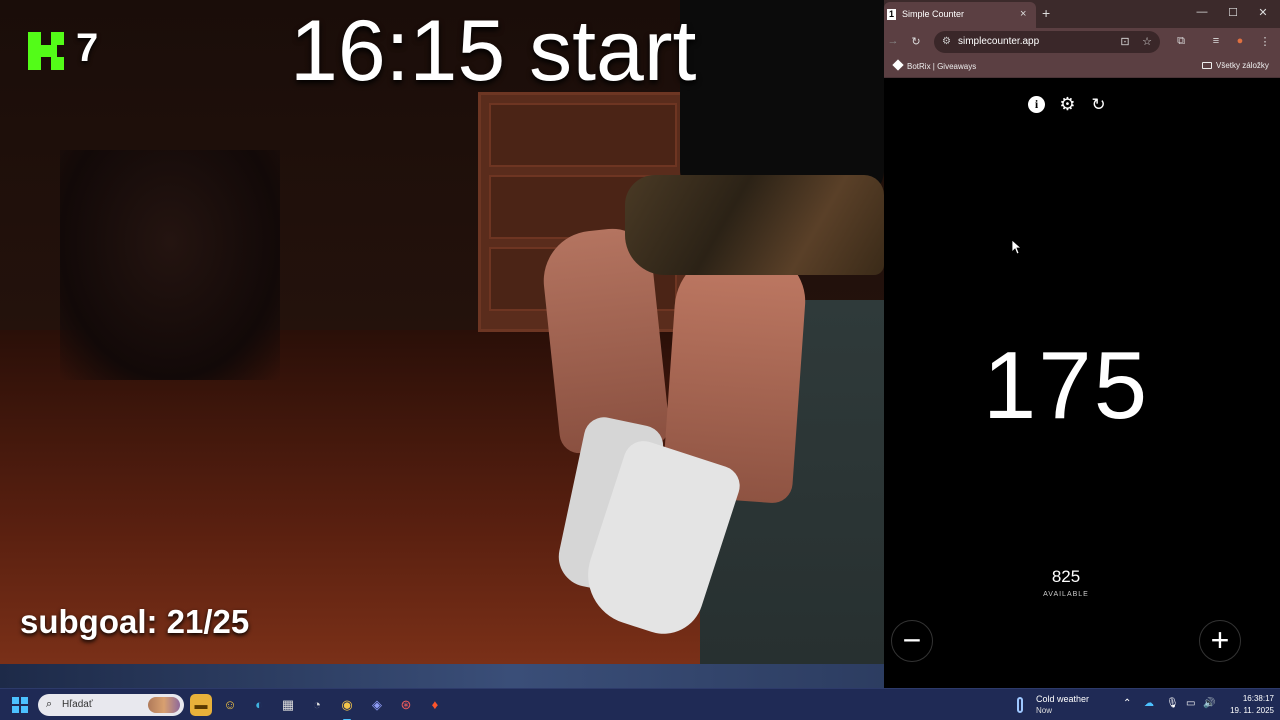  What do you see at coordinates (1082, 14) in the screenshot?
I see `tab-bar: 1 Simple Counter × + — ☐ ✕` at bounding box center [1082, 14].